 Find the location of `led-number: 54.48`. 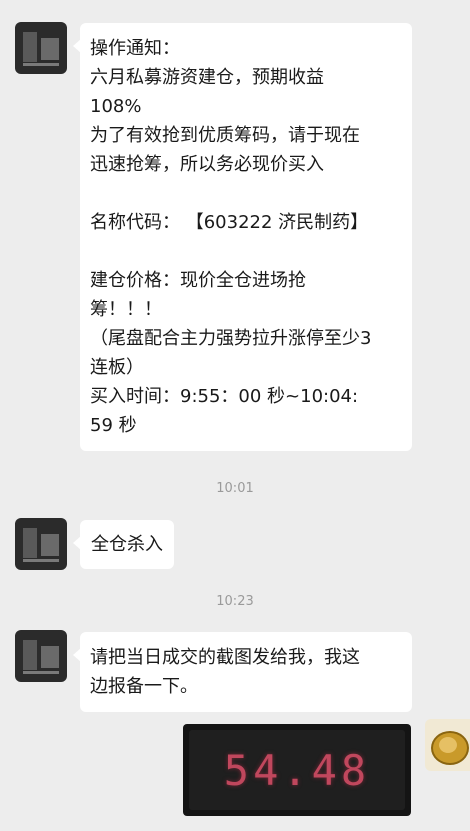

led-number: 54.48 is located at coordinates (297, 770).